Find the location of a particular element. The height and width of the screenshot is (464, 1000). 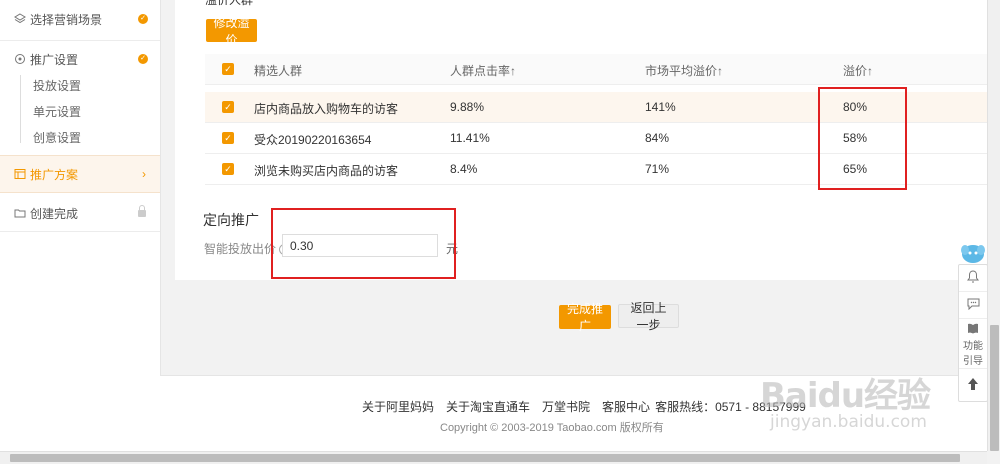

baidu-watermark-url: jingyan.baidu.com is located at coordinates (848, 422).